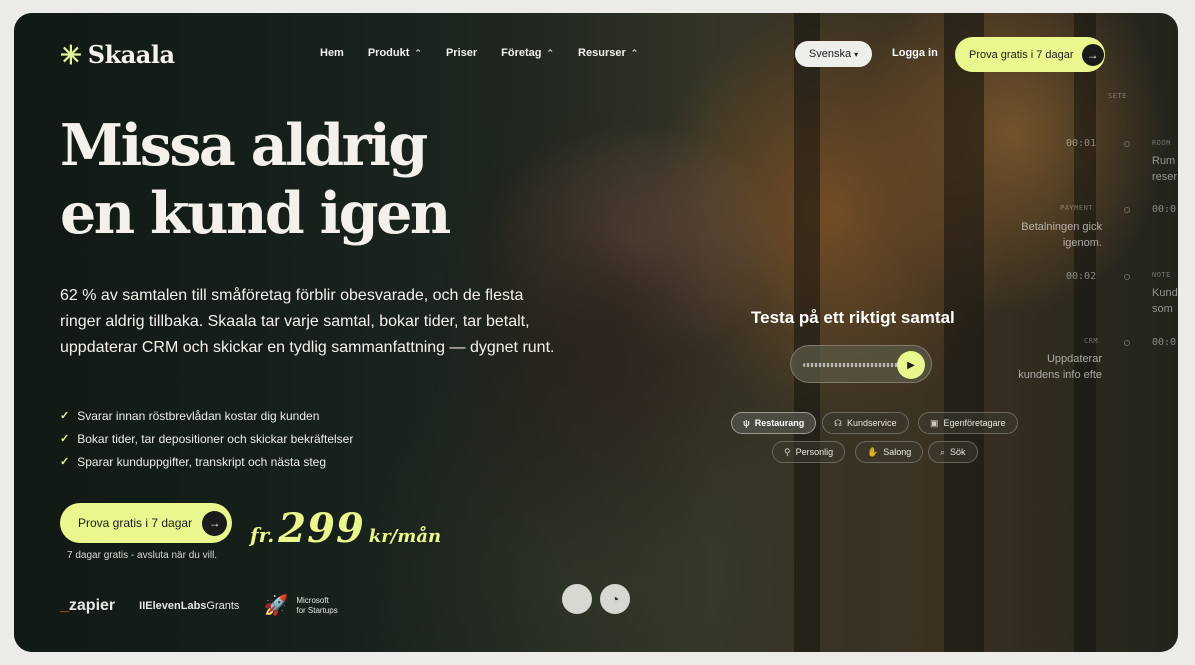 This screenshot has height=665, width=1195. What do you see at coordinates (312, 600) in the screenshot?
I see `microsoft-line: Microsoft` at bounding box center [312, 600].